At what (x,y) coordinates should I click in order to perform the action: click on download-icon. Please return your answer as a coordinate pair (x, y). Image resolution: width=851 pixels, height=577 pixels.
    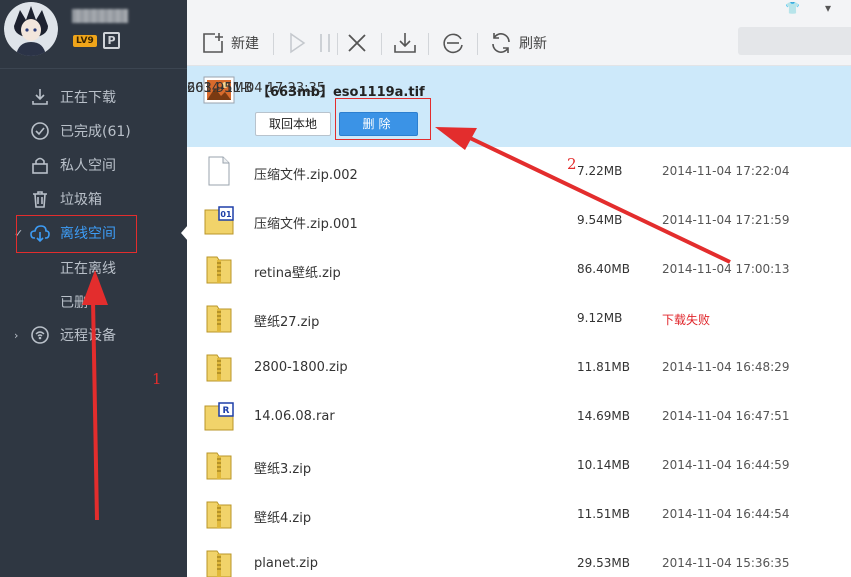
    Looking at the image, I should click on (40, 97).